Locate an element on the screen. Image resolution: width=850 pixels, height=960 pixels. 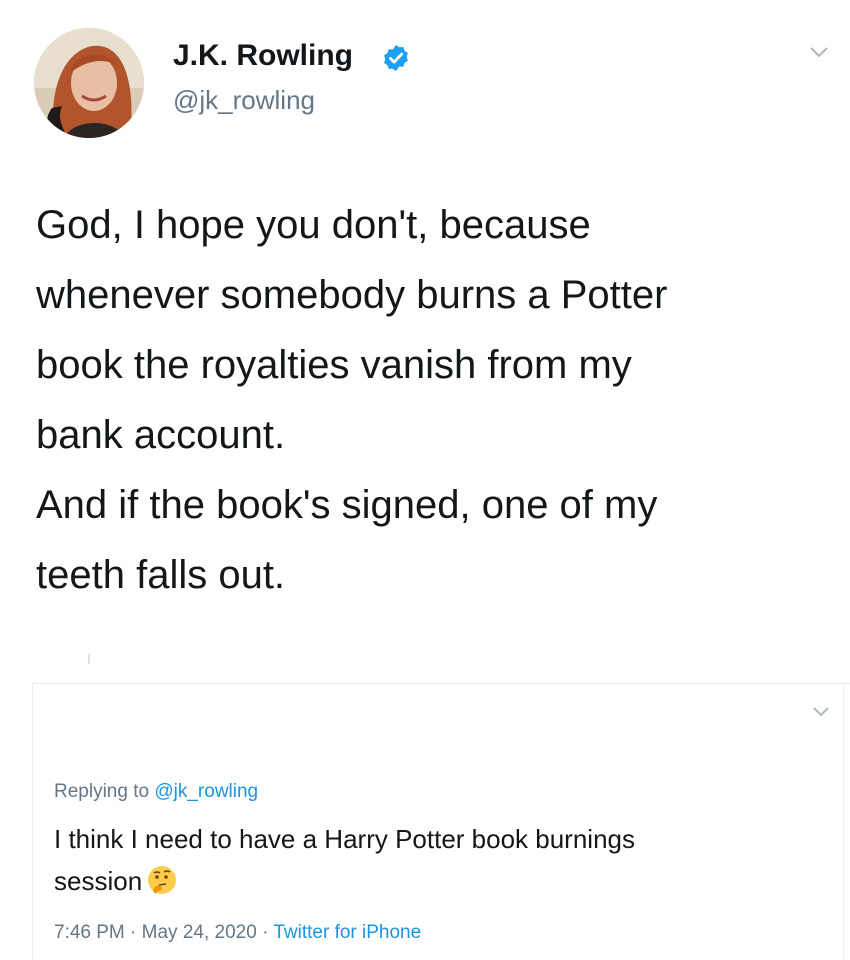
reply-text-word: session is located at coordinates (98, 881).